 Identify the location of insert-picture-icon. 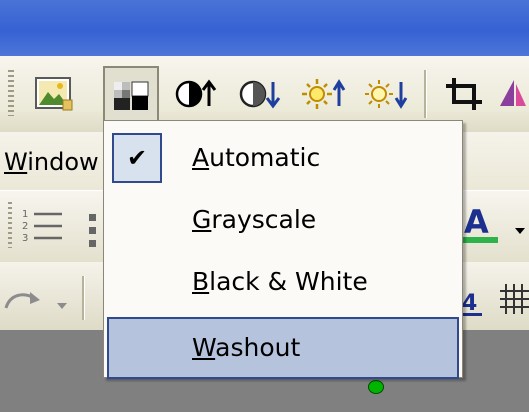
(54, 94).